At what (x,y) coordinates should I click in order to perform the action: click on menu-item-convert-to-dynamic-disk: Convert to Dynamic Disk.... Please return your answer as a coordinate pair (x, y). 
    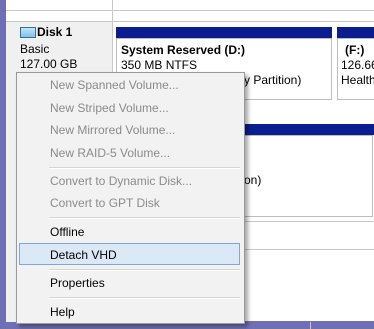
    Looking at the image, I should click on (129, 181).